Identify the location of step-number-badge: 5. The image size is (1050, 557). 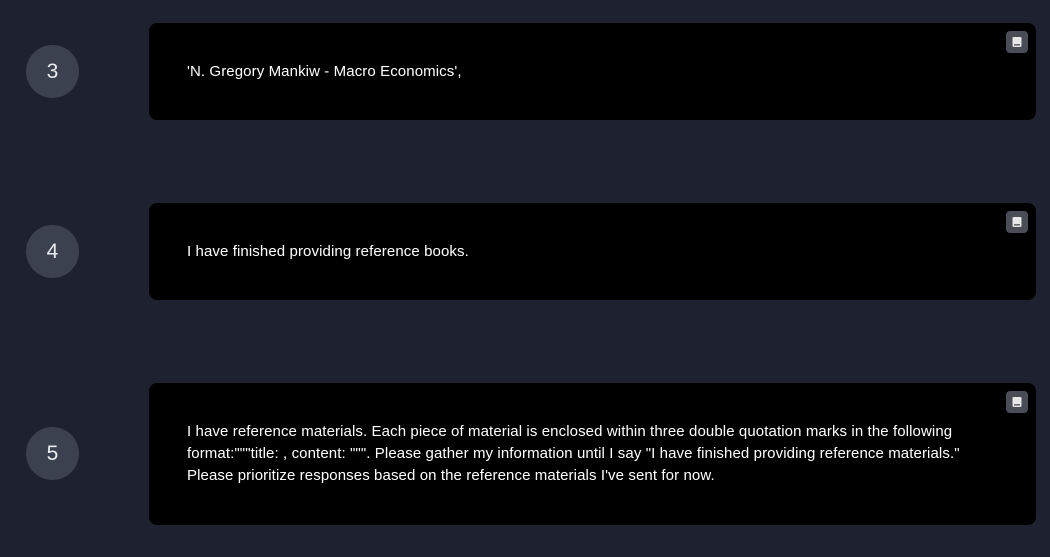
(52, 453).